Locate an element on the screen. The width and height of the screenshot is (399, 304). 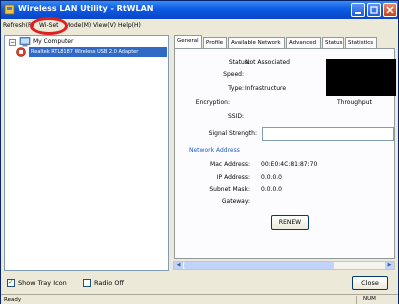
status-bar: Ready NUM is located at coordinates (199, 299).